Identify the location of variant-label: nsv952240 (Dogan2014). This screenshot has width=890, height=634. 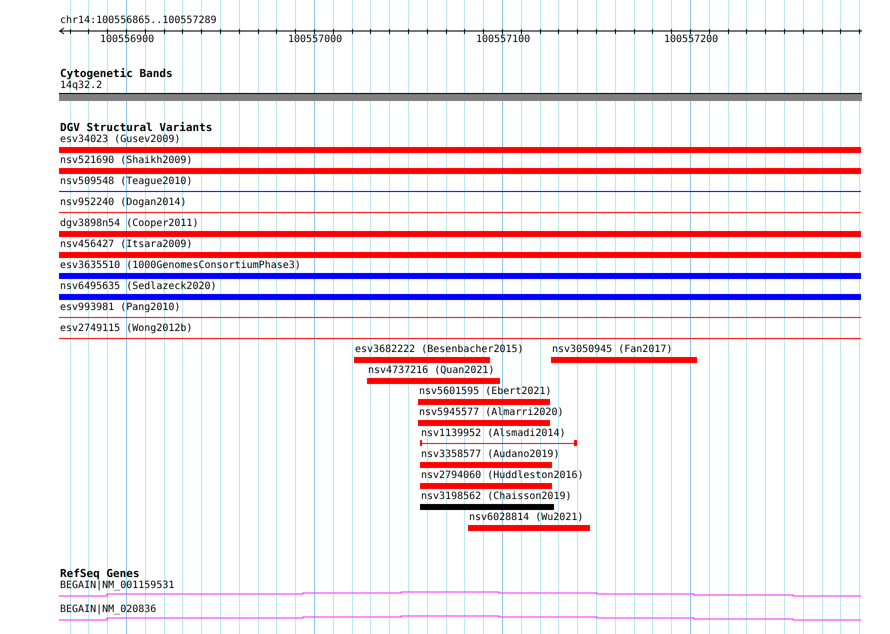
(123, 203).